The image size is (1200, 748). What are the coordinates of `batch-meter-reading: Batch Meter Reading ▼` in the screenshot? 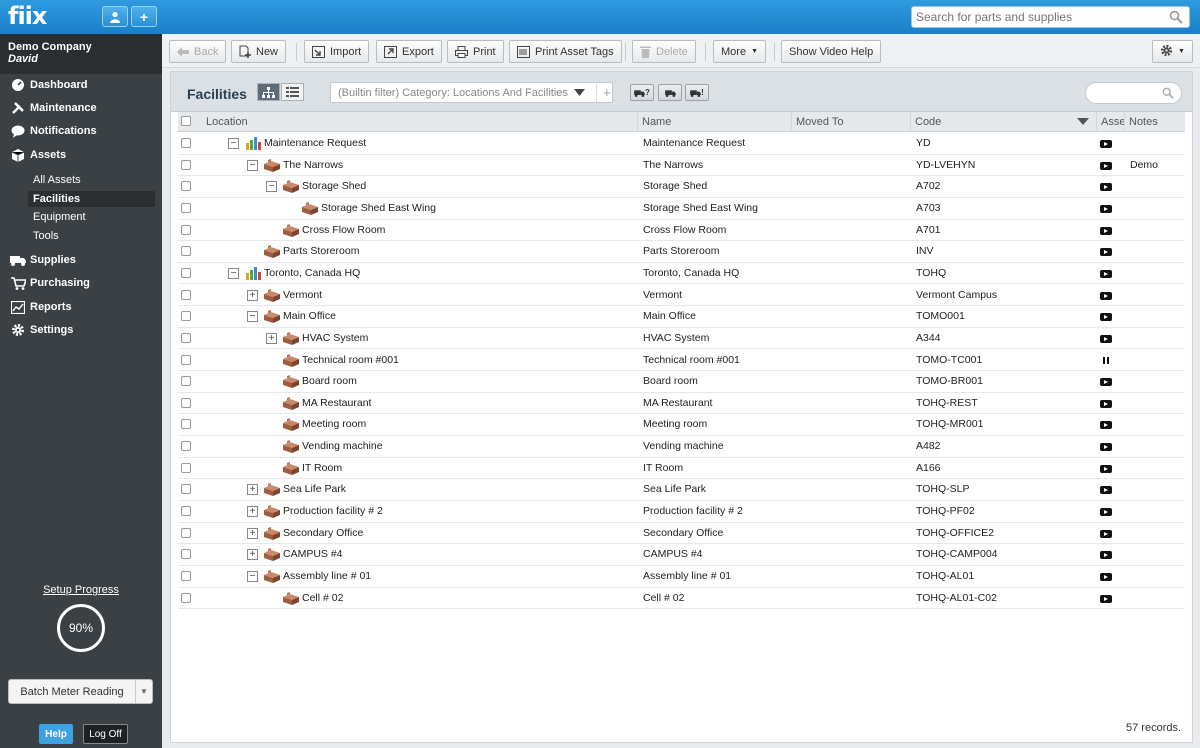 It's located at (80, 691).